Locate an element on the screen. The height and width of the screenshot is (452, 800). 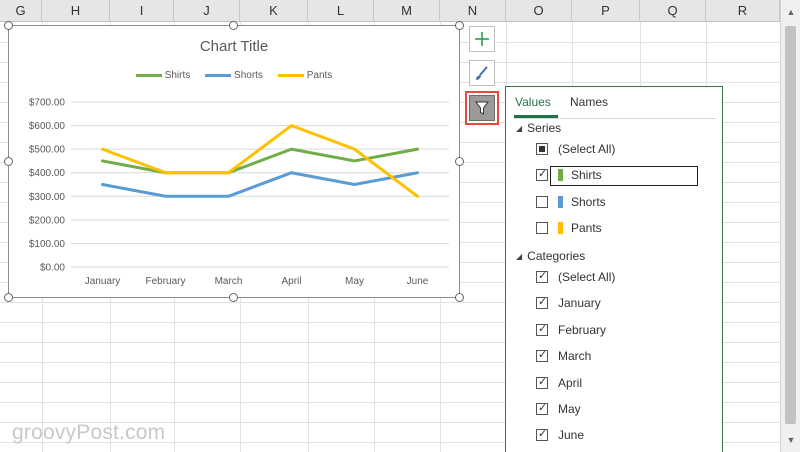
resize-handle-bottom-left is located at coordinates (8, 297).